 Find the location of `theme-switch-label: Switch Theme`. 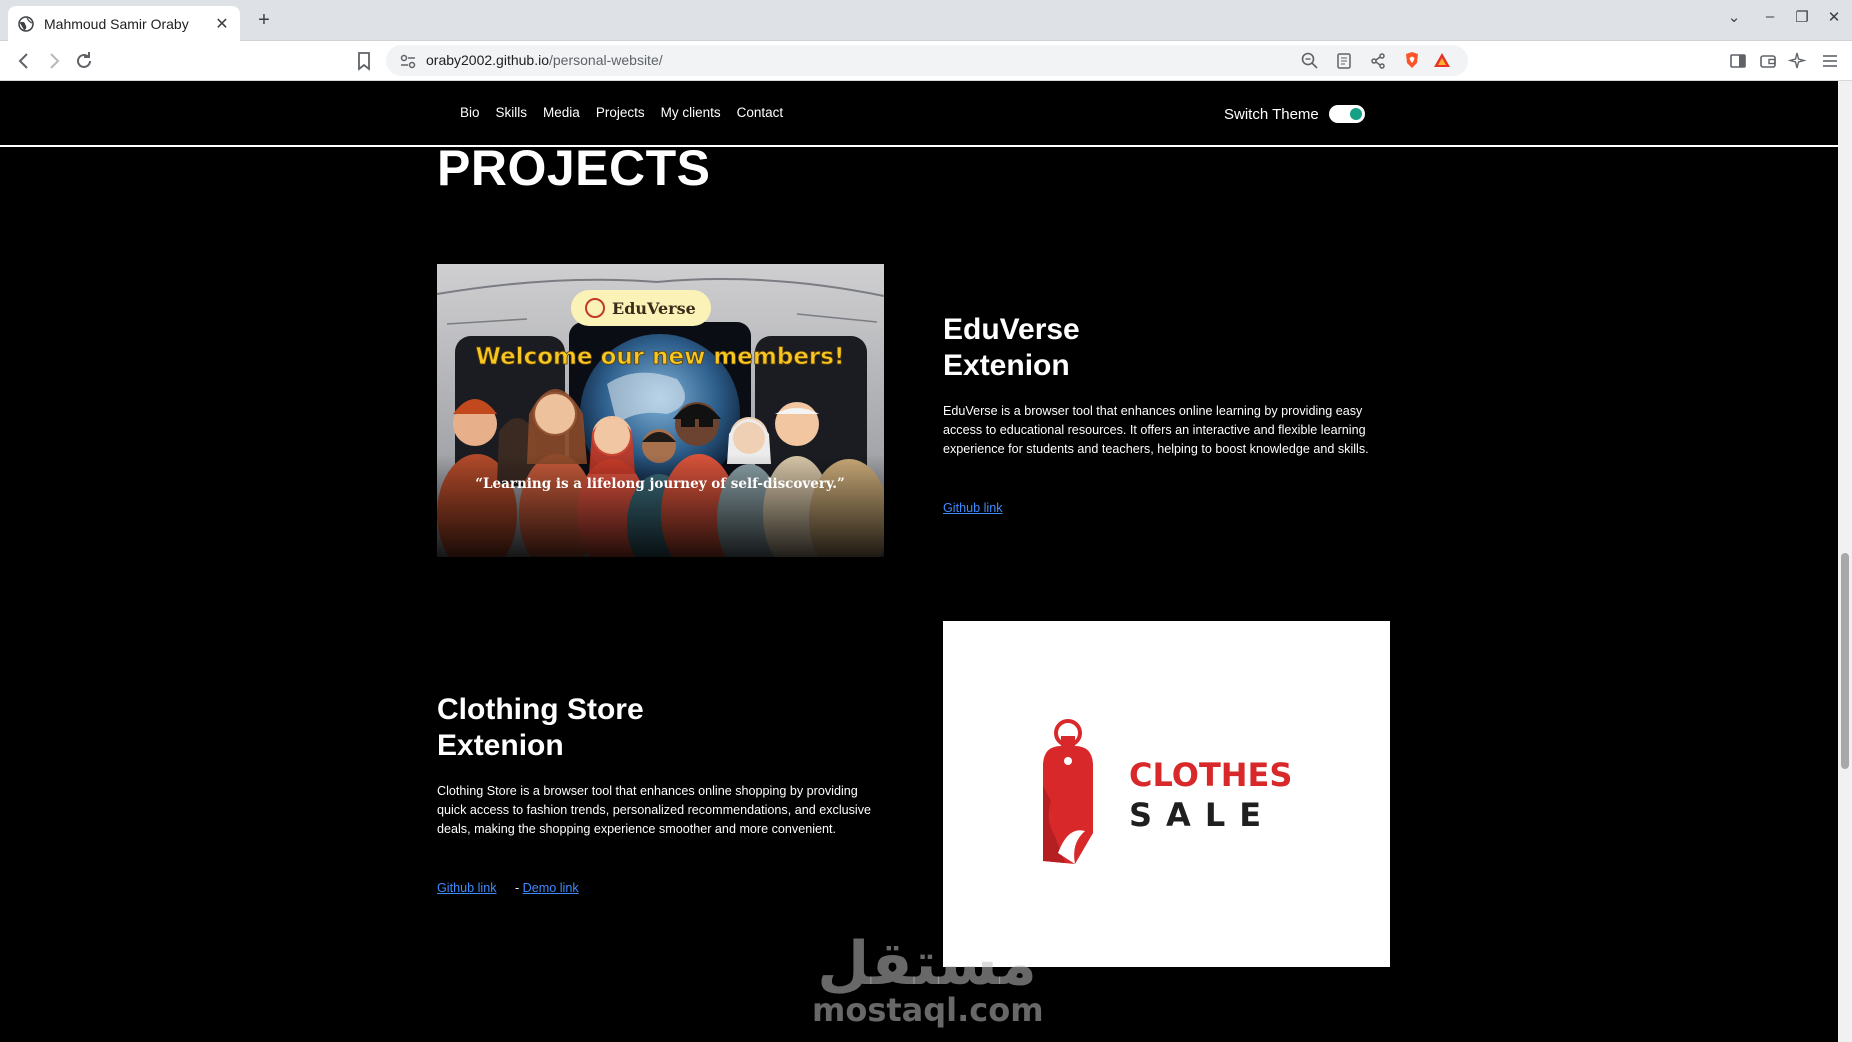

theme-switch-label: Switch Theme is located at coordinates (1271, 114).